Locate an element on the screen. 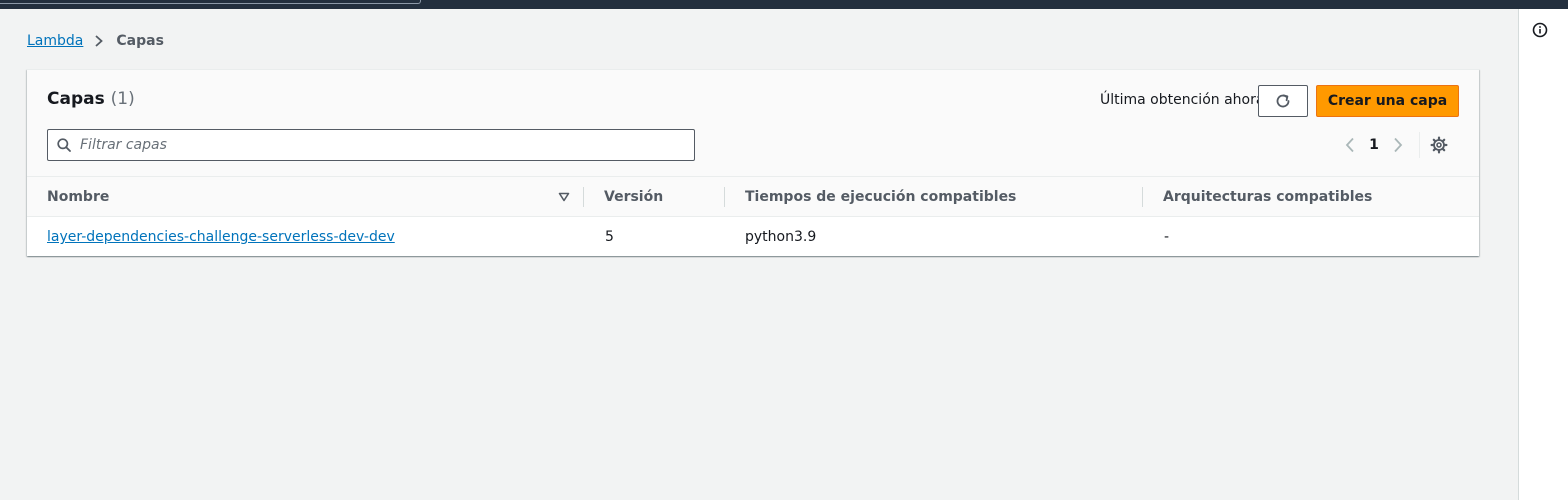 Image resolution: width=1568 pixels, height=500 pixels. gear-icon is located at coordinates (1439, 145).